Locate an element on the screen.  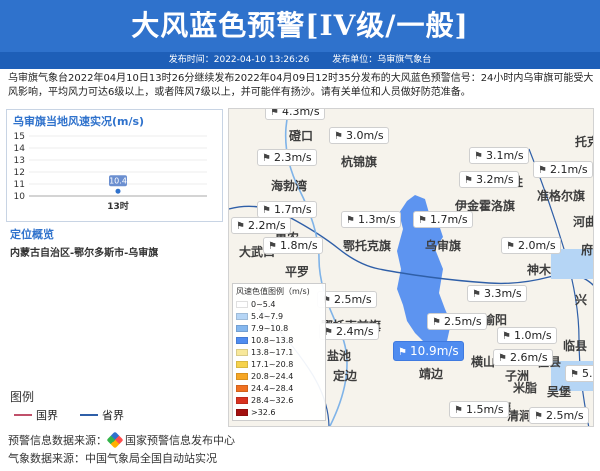
legend-item: 5.4~7.9 is located at coordinates (279, 316).